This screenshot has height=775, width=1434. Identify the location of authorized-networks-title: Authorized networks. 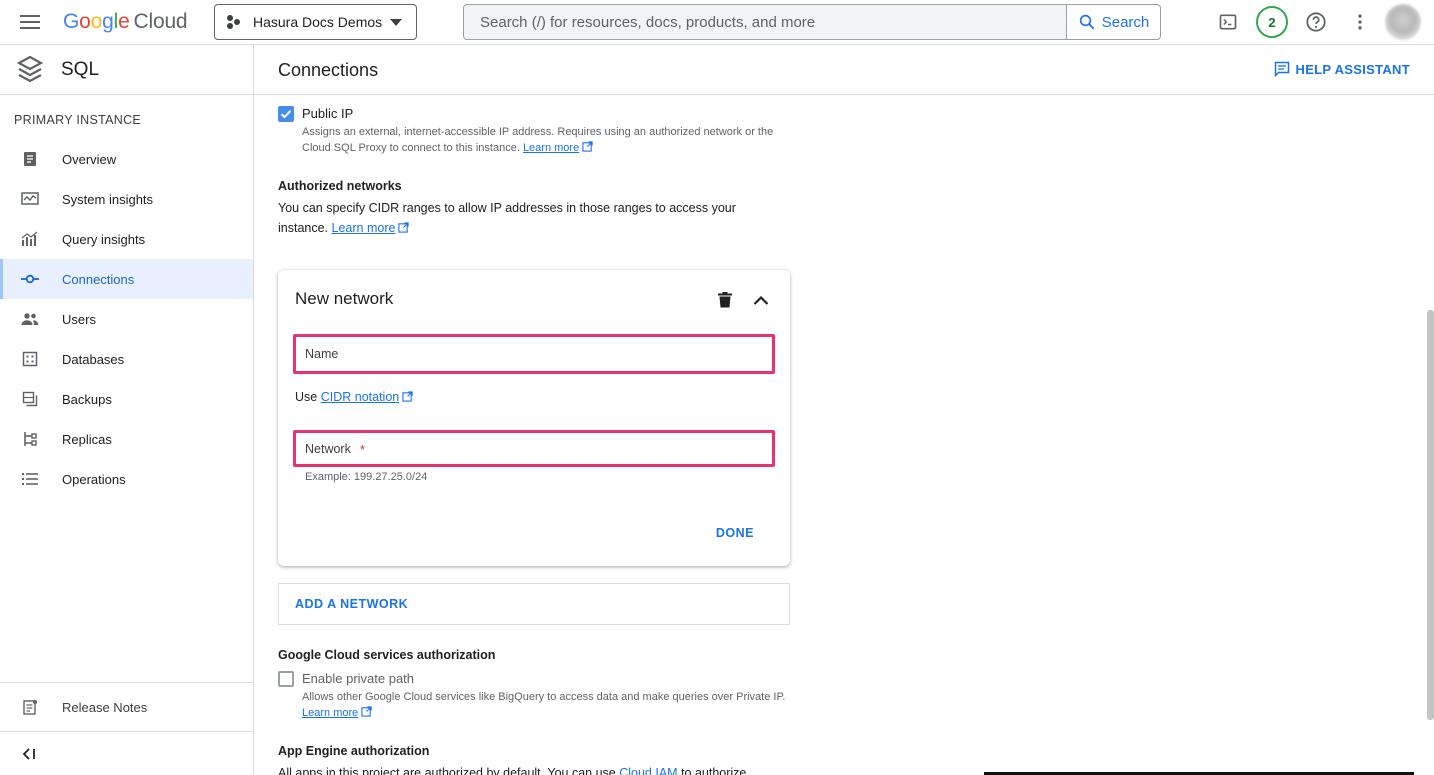
(340, 186).